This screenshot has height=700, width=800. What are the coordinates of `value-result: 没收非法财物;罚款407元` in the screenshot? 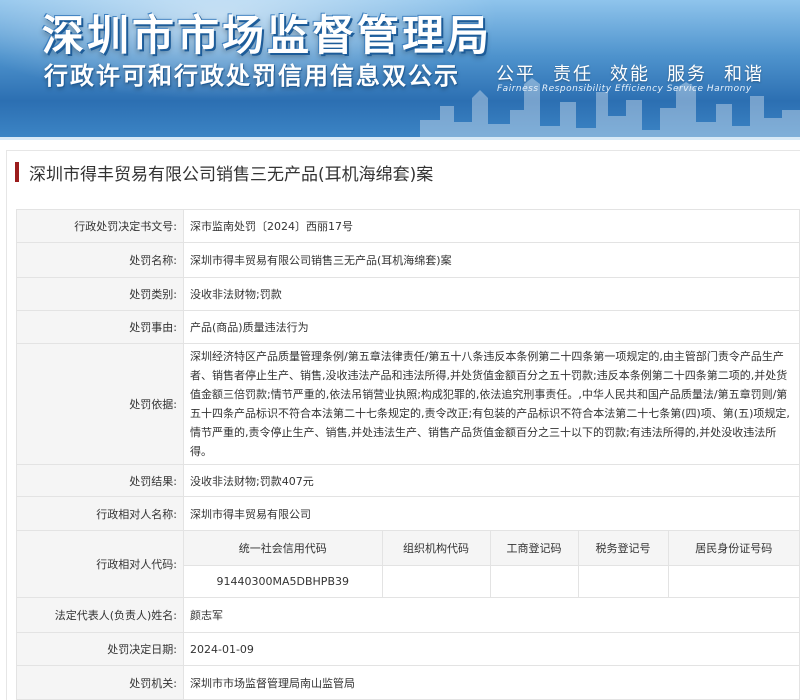 It's located at (491, 480).